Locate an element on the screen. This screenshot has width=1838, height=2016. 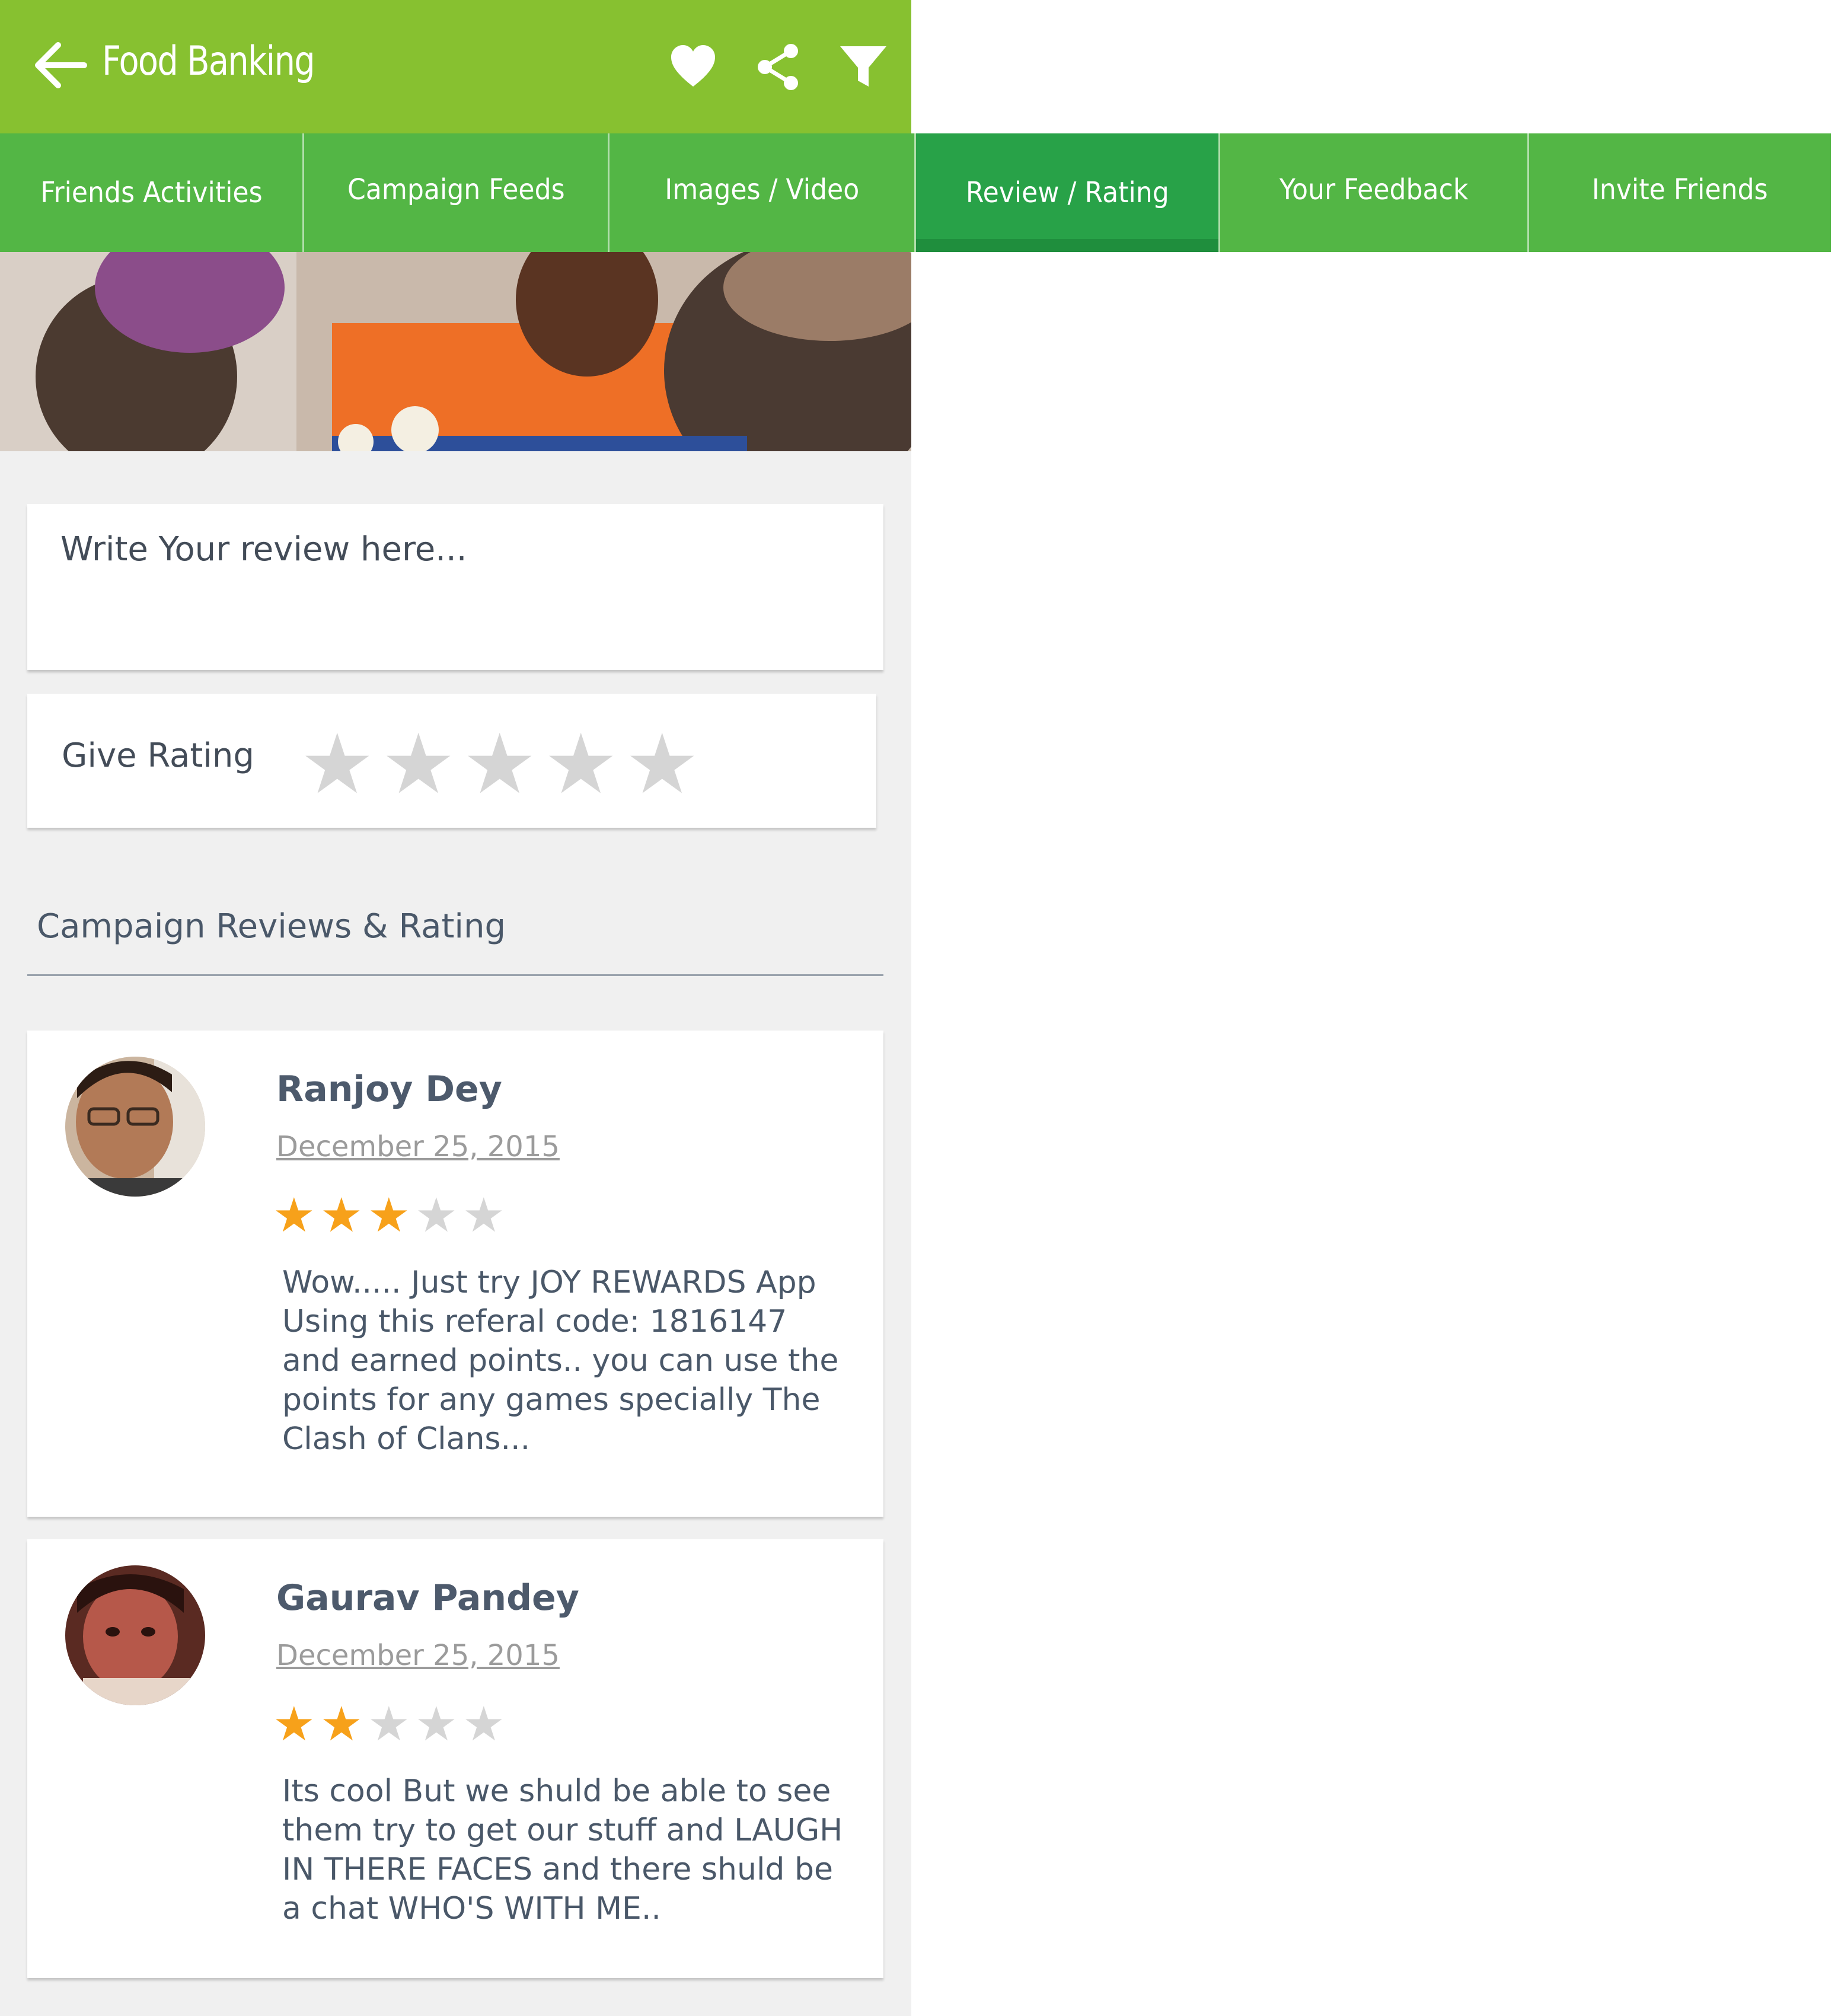
back-arrow-icon is located at coordinates (61, 65).